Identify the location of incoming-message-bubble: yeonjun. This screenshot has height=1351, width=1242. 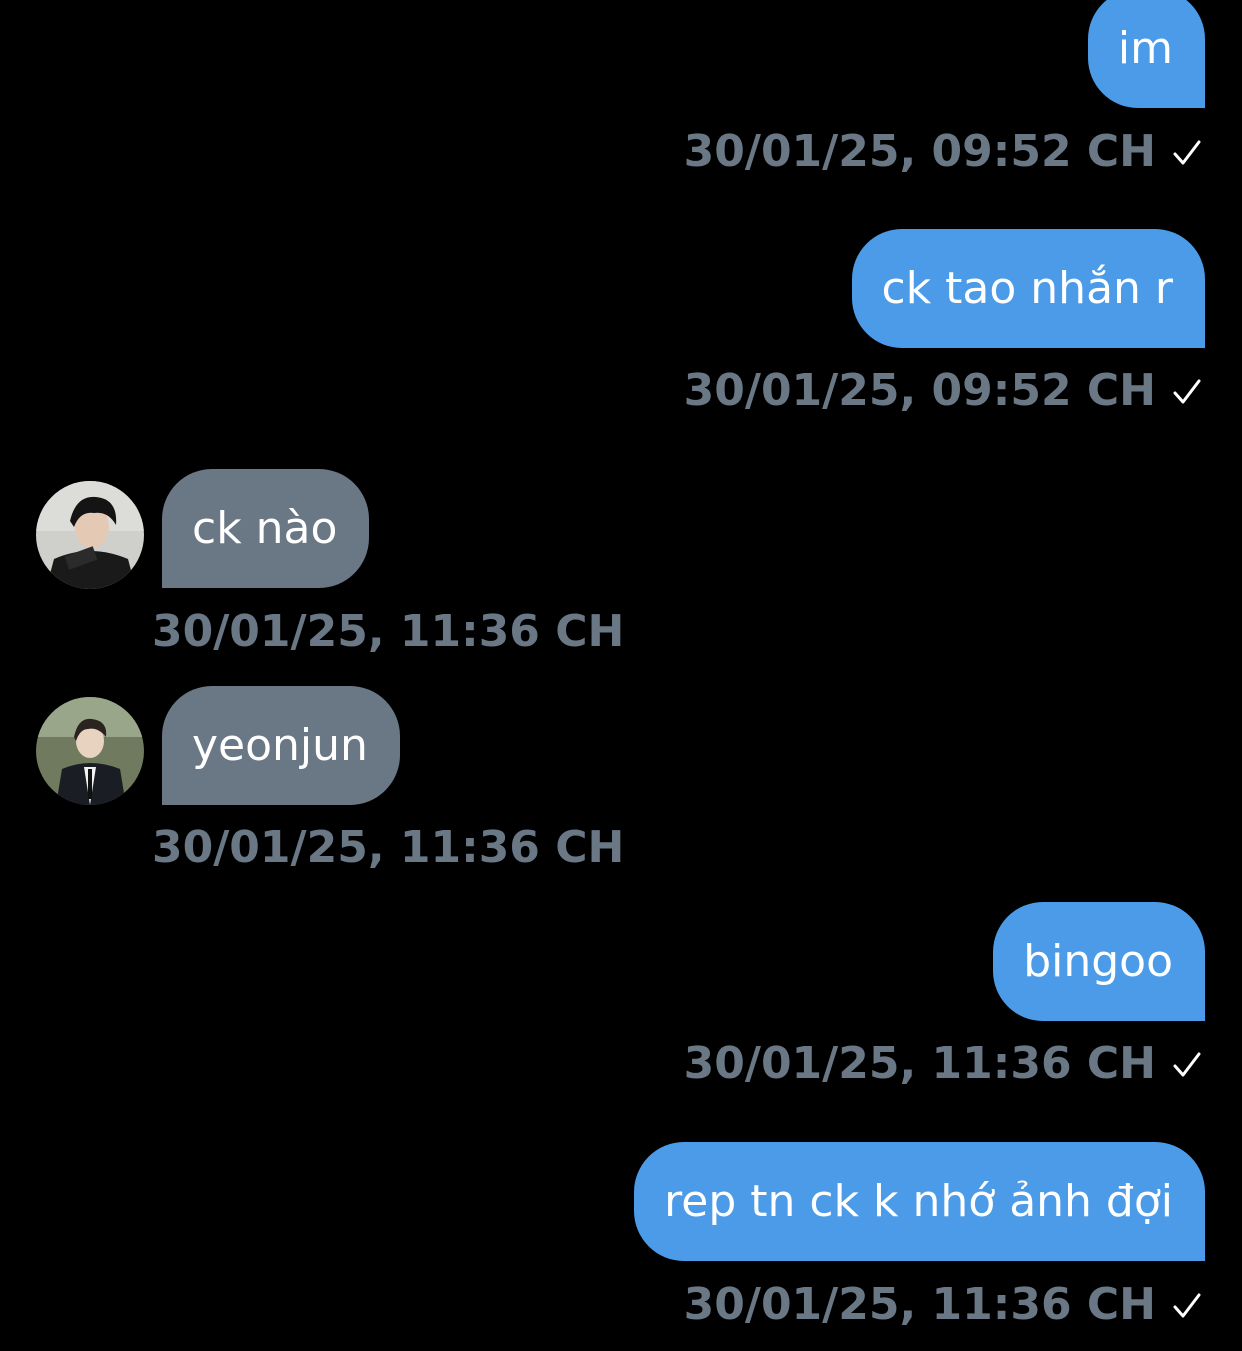
(281, 745).